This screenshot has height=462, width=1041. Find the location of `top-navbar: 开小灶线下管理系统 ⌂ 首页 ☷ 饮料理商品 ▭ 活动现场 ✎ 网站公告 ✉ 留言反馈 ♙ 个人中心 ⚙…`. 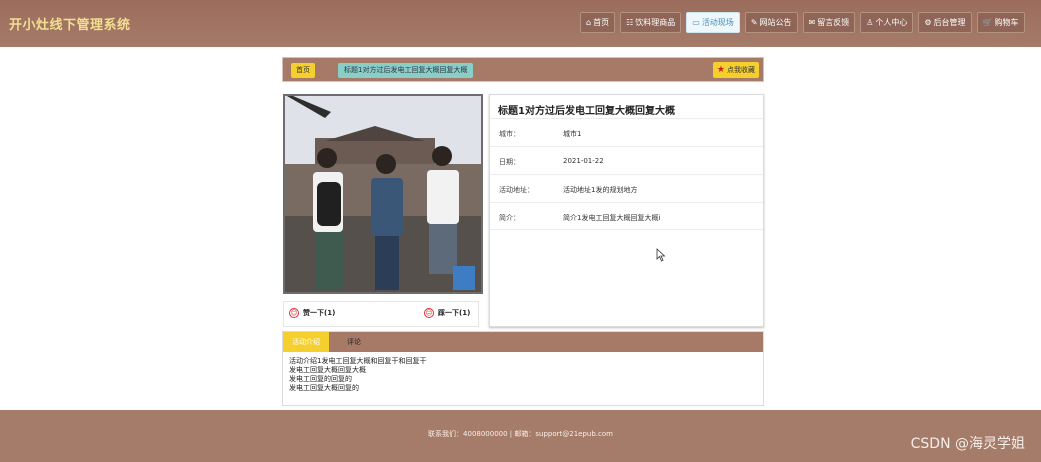

top-navbar: 开小灶线下管理系统 ⌂ 首页 ☷ 饮料理商品 ▭ 活动现场 ✎ 网站公告 ✉ 留言反馈 ♙ 个人中心 ⚙… is located at coordinates (520, 23).